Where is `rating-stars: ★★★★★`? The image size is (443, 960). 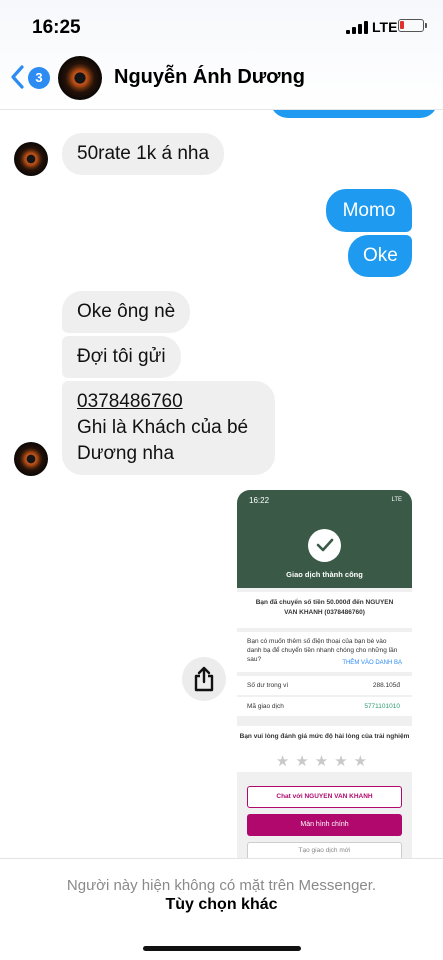
rating-stars: ★★★★★ is located at coordinates (324, 761).